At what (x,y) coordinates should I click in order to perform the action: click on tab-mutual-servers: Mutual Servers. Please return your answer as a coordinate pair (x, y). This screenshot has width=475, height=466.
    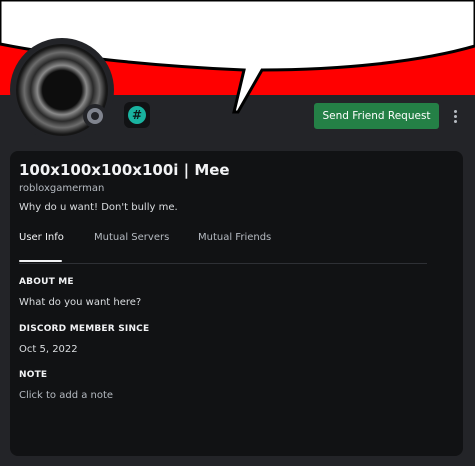
    Looking at the image, I should click on (131, 237).